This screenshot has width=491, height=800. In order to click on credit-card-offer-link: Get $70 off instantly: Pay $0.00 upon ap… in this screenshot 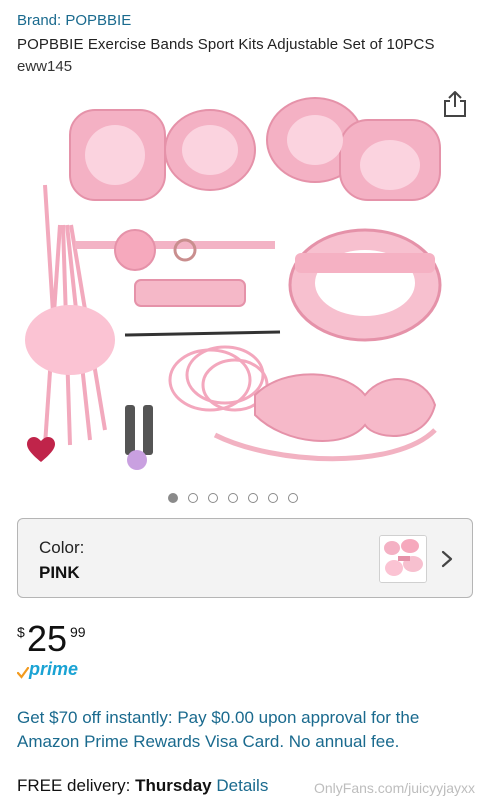, I will do `click(247, 730)`.